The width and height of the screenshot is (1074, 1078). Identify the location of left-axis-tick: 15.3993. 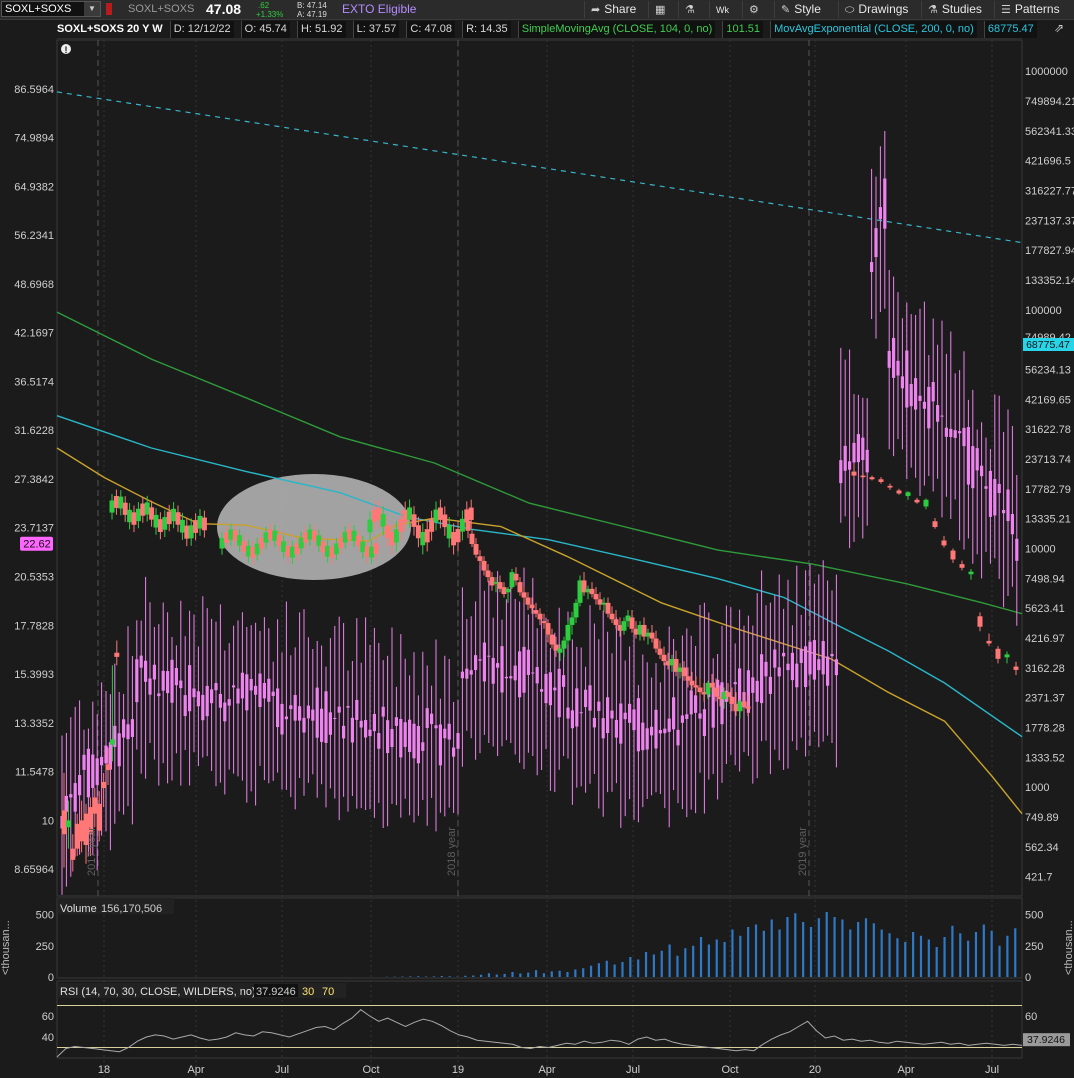
(34, 675).